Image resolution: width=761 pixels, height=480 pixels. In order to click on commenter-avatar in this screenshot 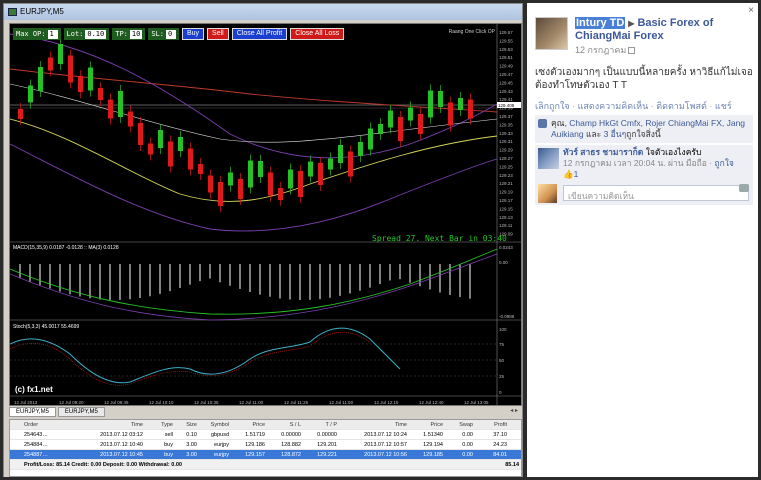, I will do `click(548, 158)`.